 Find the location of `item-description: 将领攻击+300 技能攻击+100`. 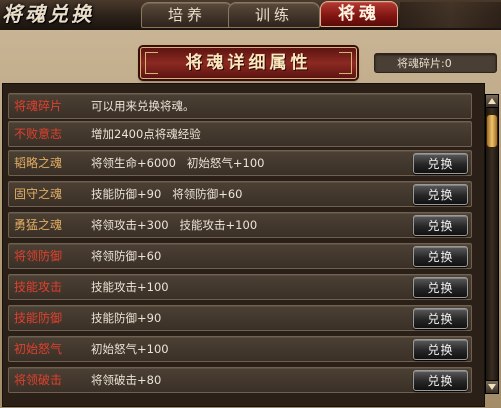

item-description: 将领攻击+300 技能攻击+100 is located at coordinates (174, 225).